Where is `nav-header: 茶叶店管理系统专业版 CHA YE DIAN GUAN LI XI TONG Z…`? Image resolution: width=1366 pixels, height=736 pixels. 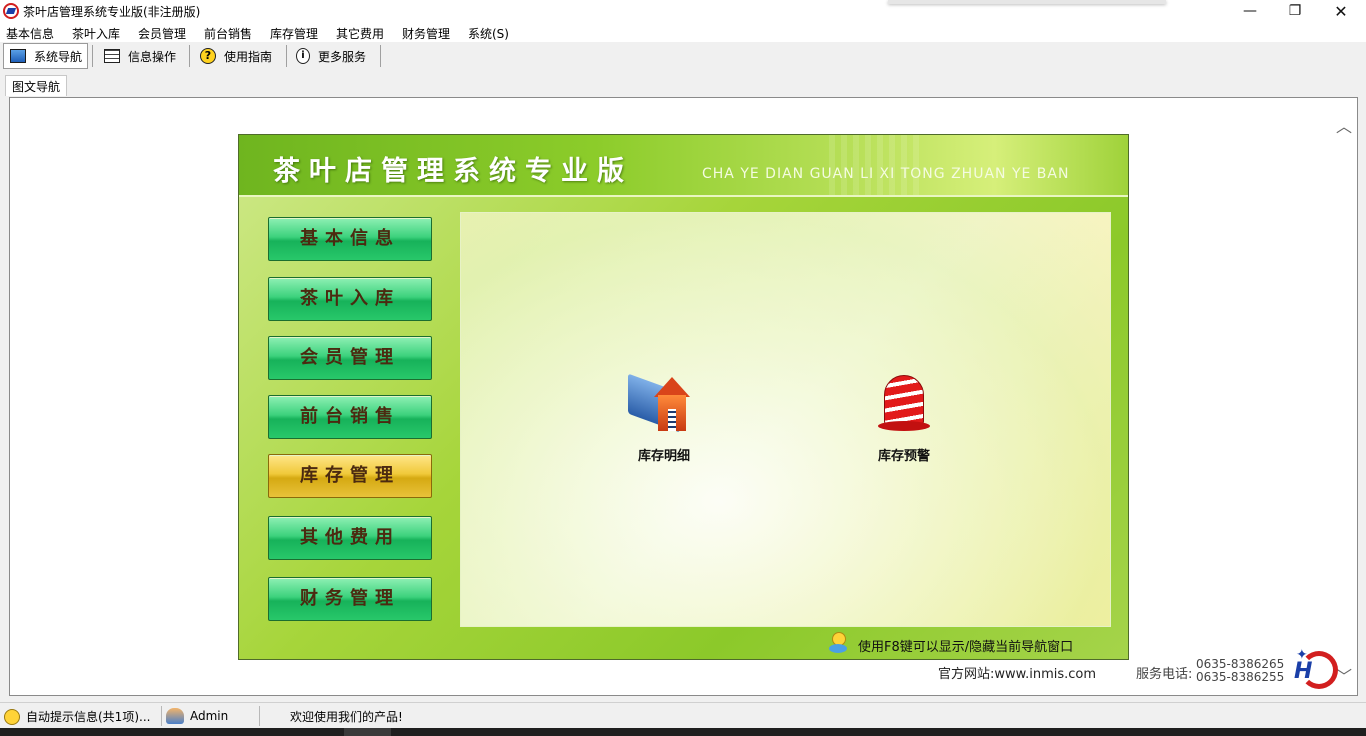 nav-header: 茶叶店管理系统专业版 CHA YE DIAN GUAN LI XI TONG Z… is located at coordinates (683, 166).